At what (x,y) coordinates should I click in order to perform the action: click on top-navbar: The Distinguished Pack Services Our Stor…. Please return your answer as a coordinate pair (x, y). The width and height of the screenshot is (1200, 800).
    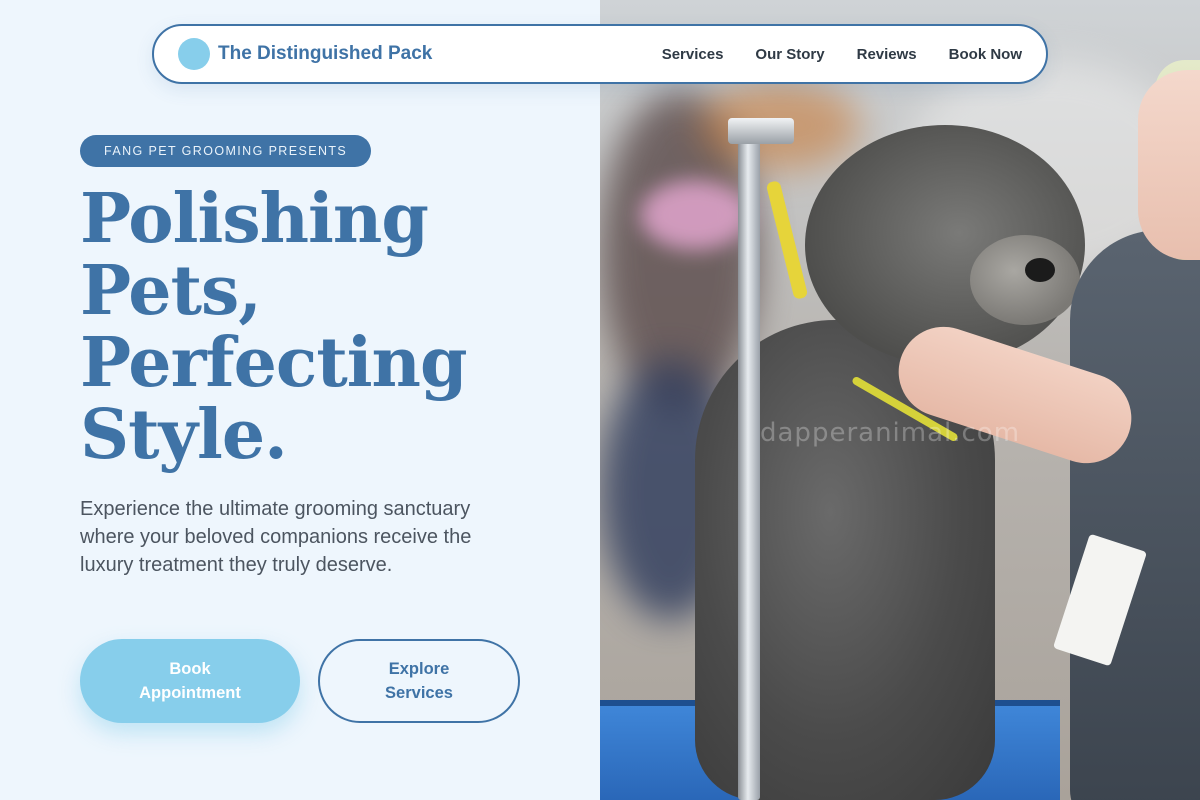
    Looking at the image, I should click on (600, 54).